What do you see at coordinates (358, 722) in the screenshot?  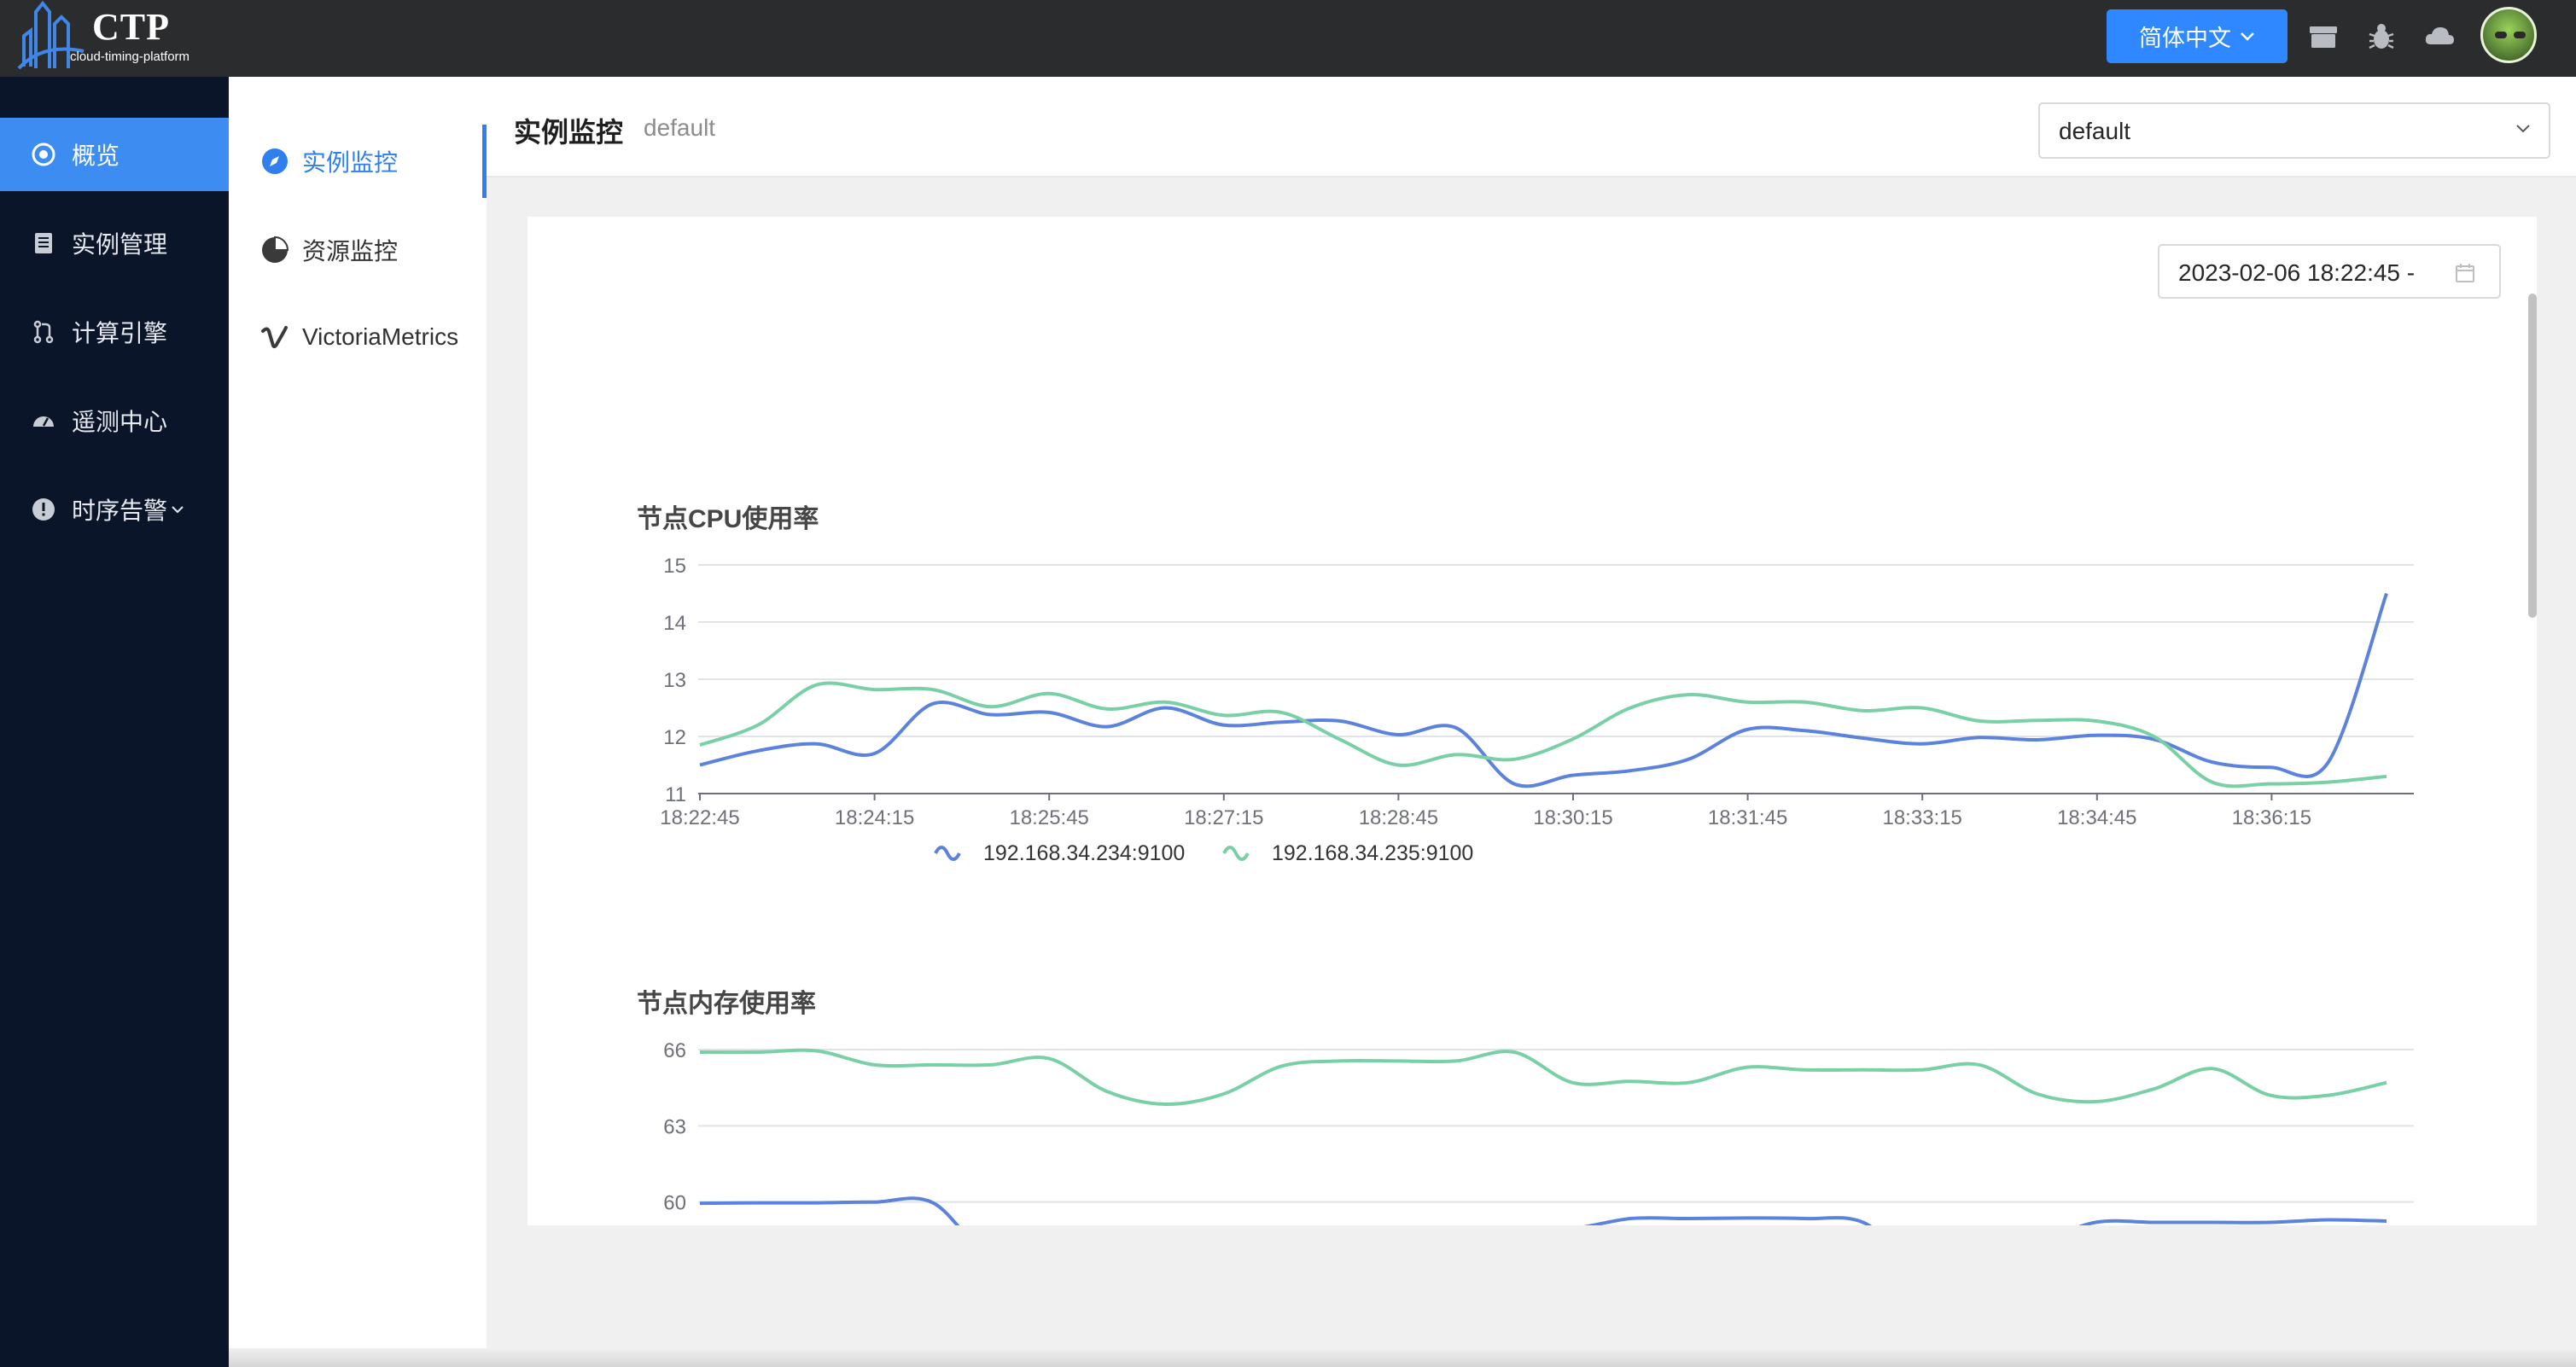 I see `sub-navigation: 实例监控 资源监控 VictoriaMetrics` at bounding box center [358, 722].